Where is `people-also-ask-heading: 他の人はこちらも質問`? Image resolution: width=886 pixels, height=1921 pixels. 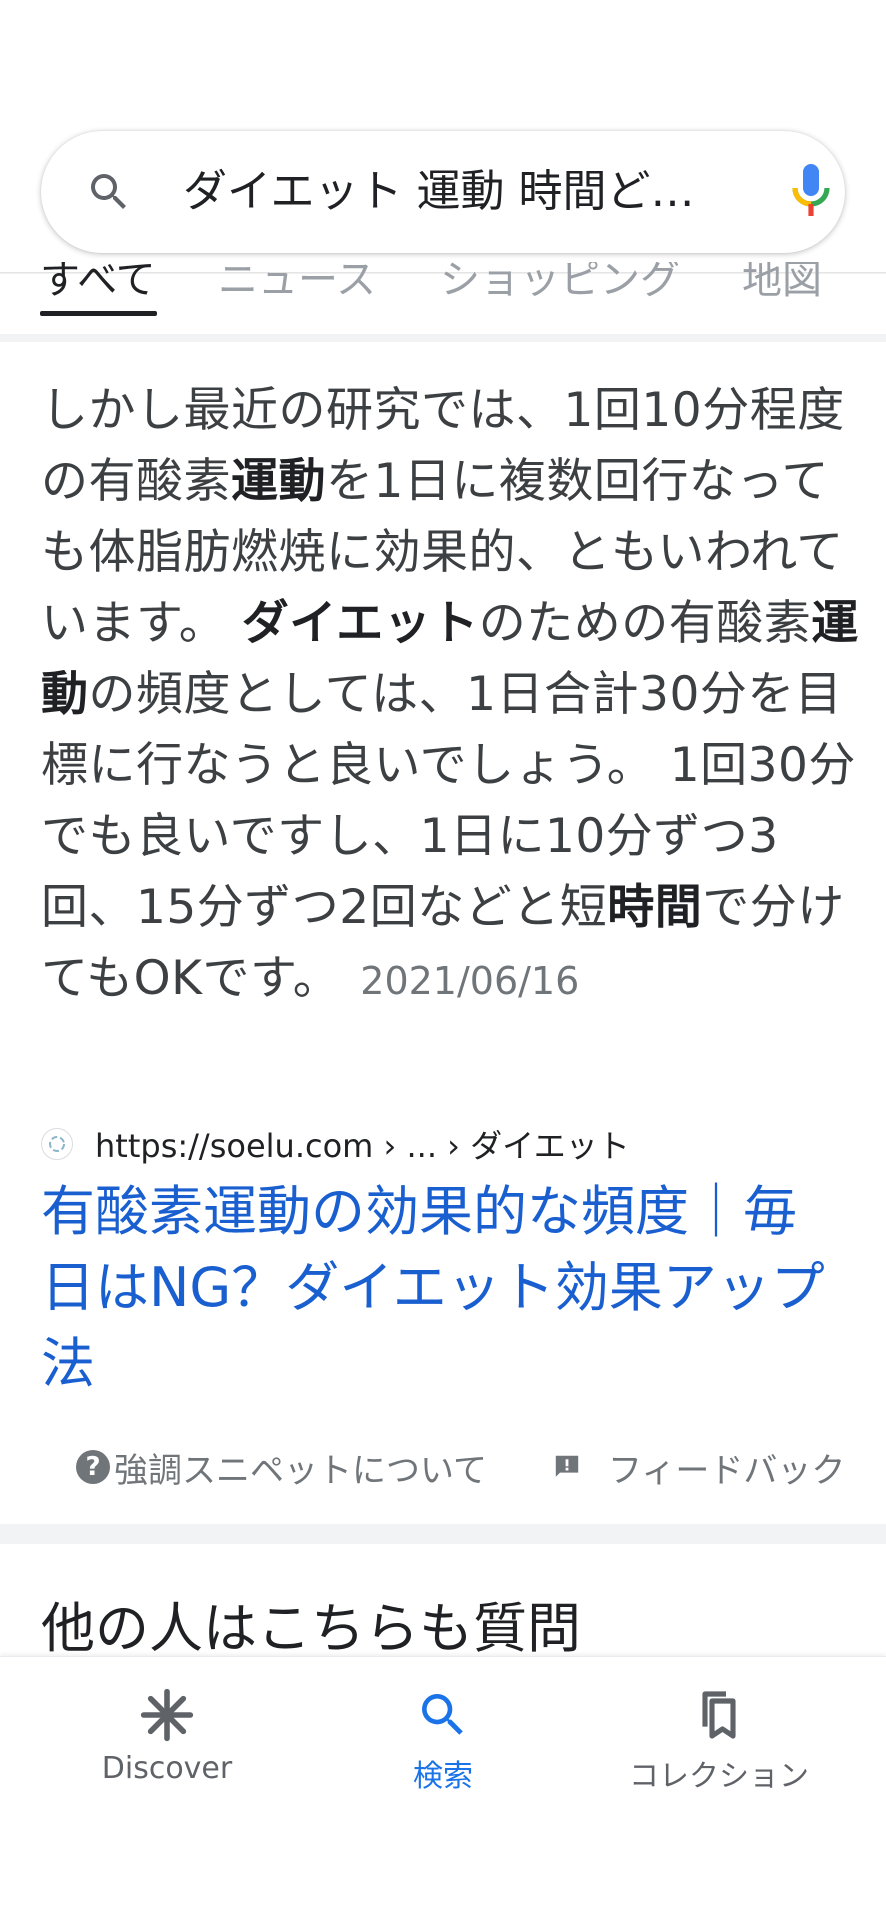 people-also-ask-heading: 他の人はこちらも質問 is located at coordinates (311, 1628).